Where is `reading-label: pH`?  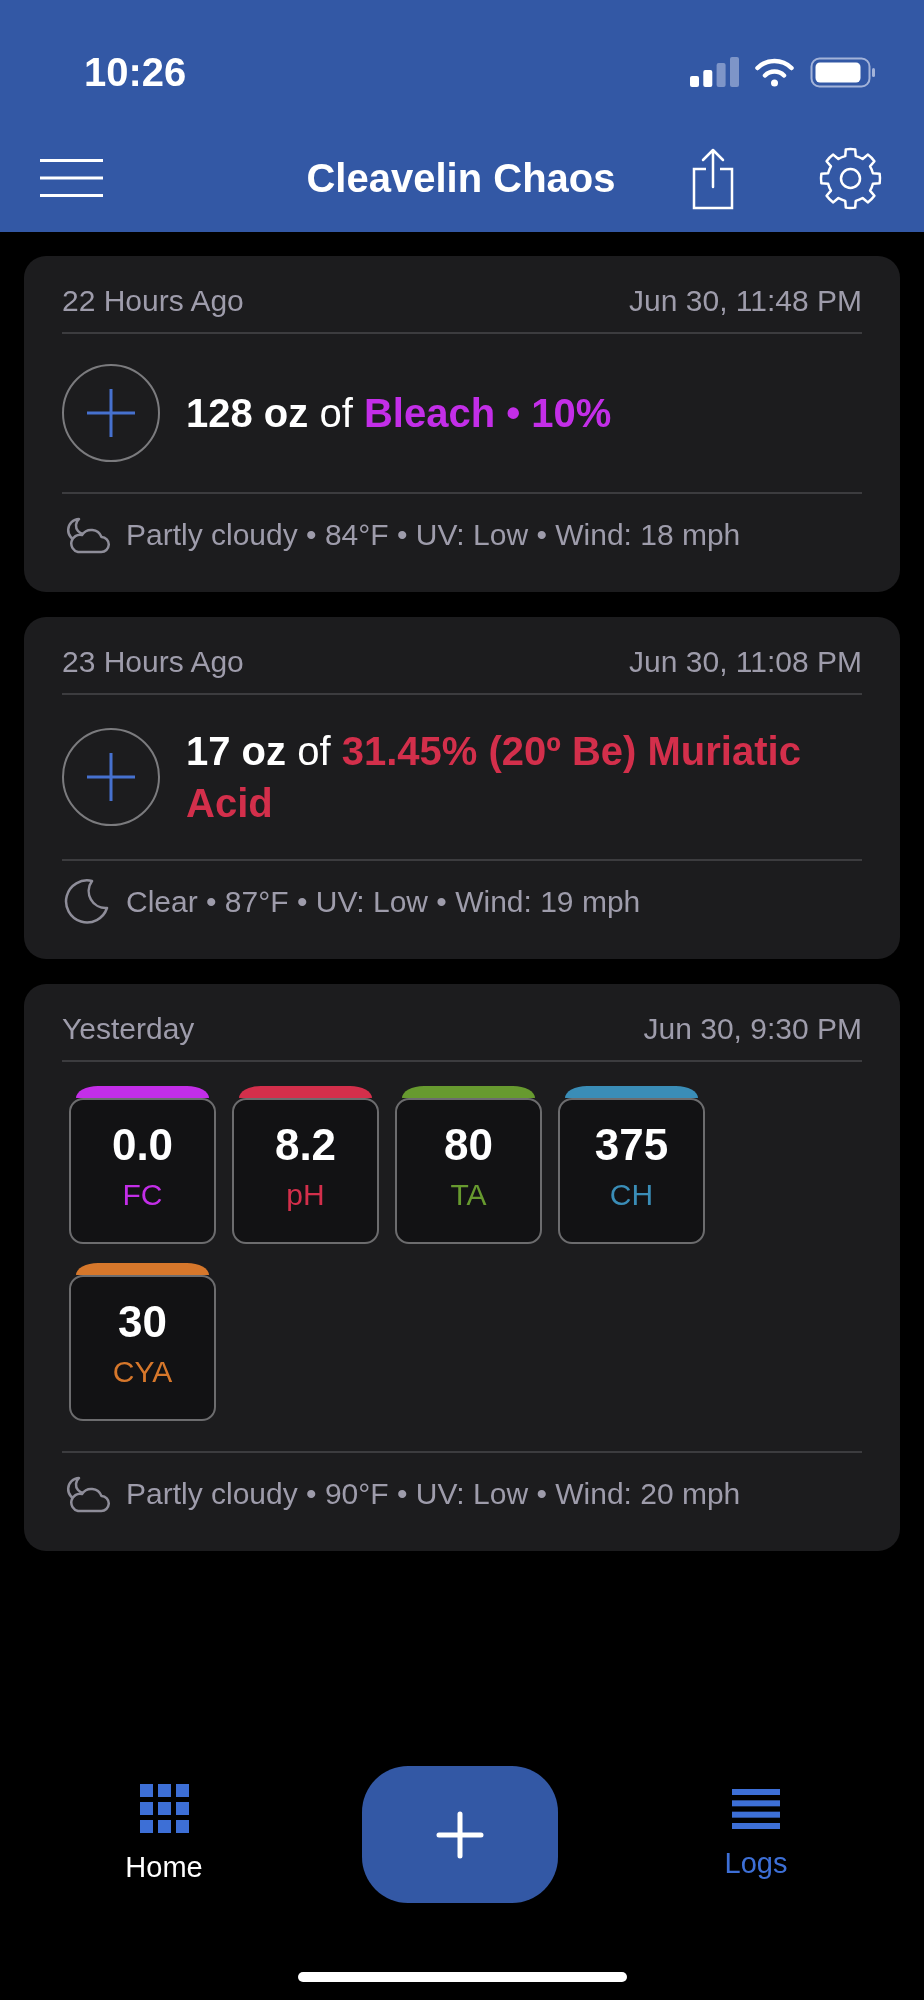 reading-label: pH is located at coordinates (305, 1195).